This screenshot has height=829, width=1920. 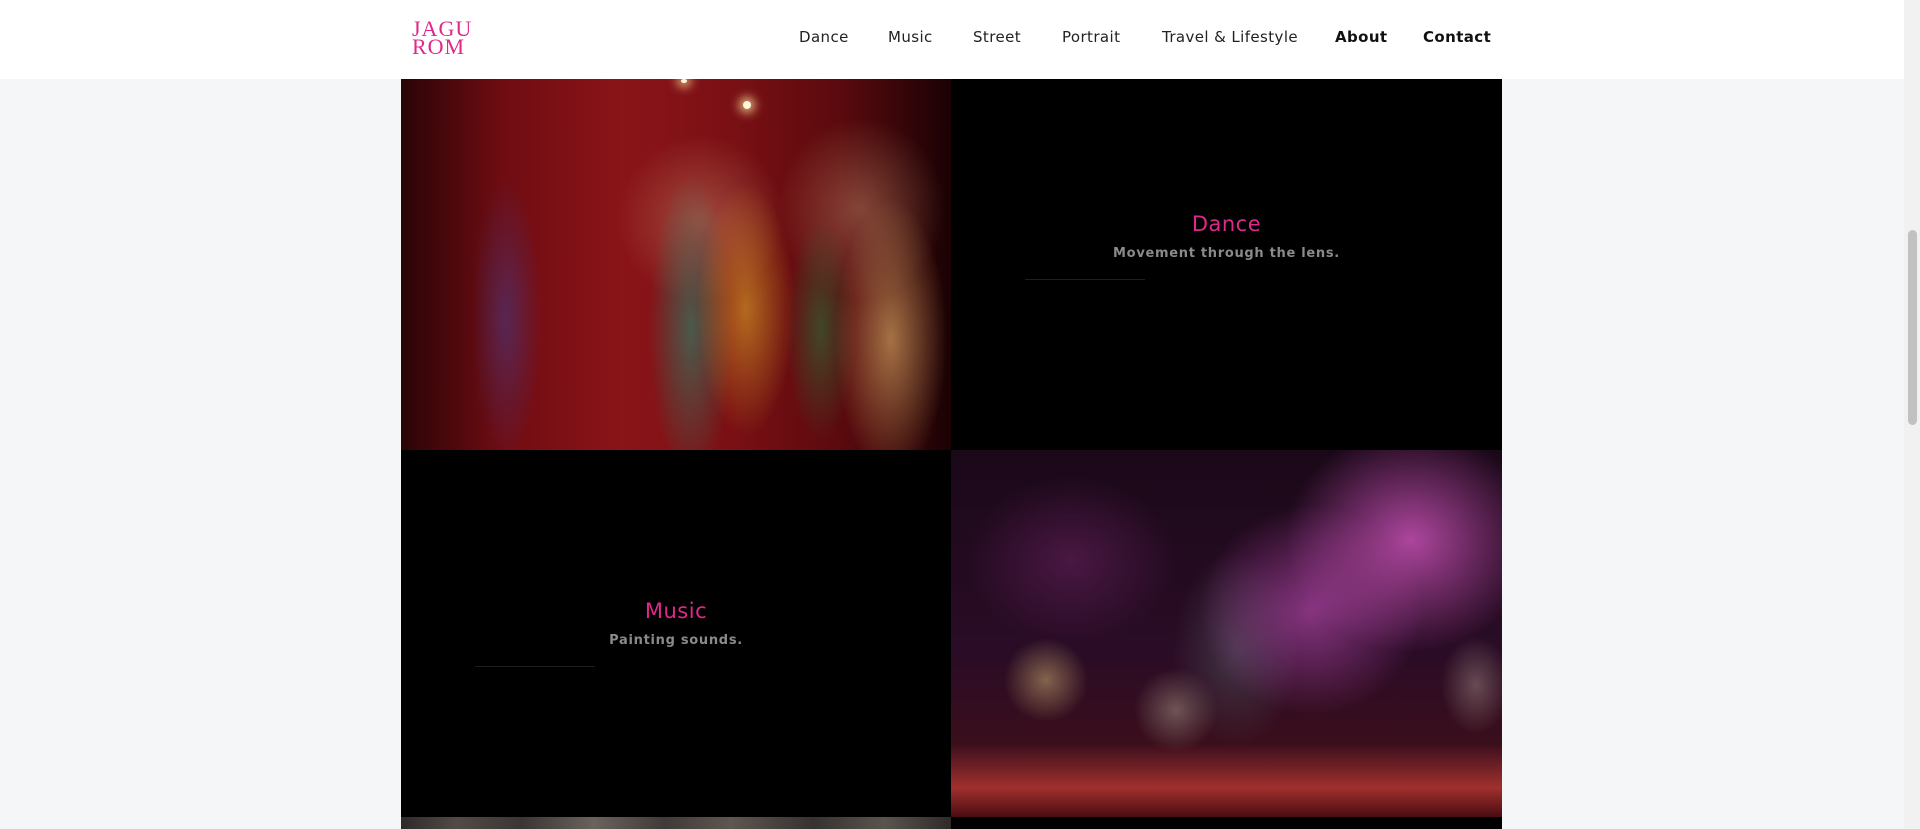 I want to click on street-photo-tile, so click(x=676, y=823).